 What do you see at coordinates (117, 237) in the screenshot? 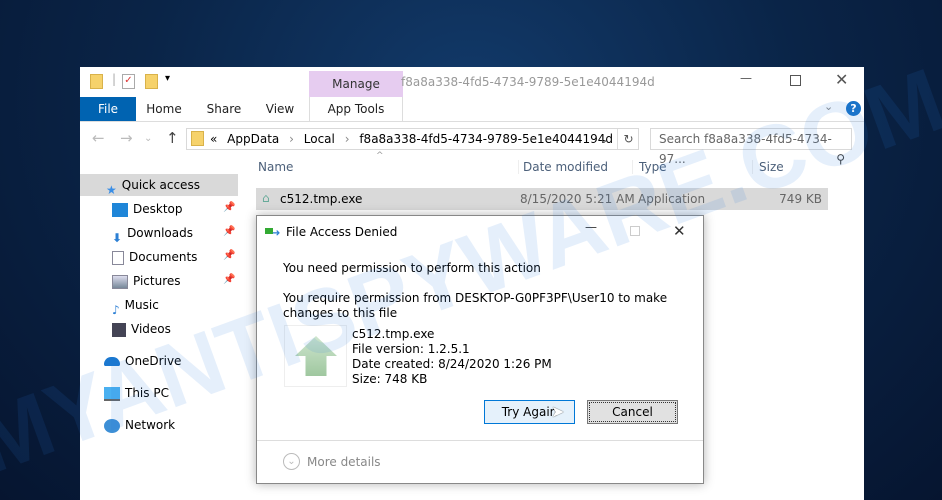
I see `download-icon: ⬇` at bounding box center [117, 237].